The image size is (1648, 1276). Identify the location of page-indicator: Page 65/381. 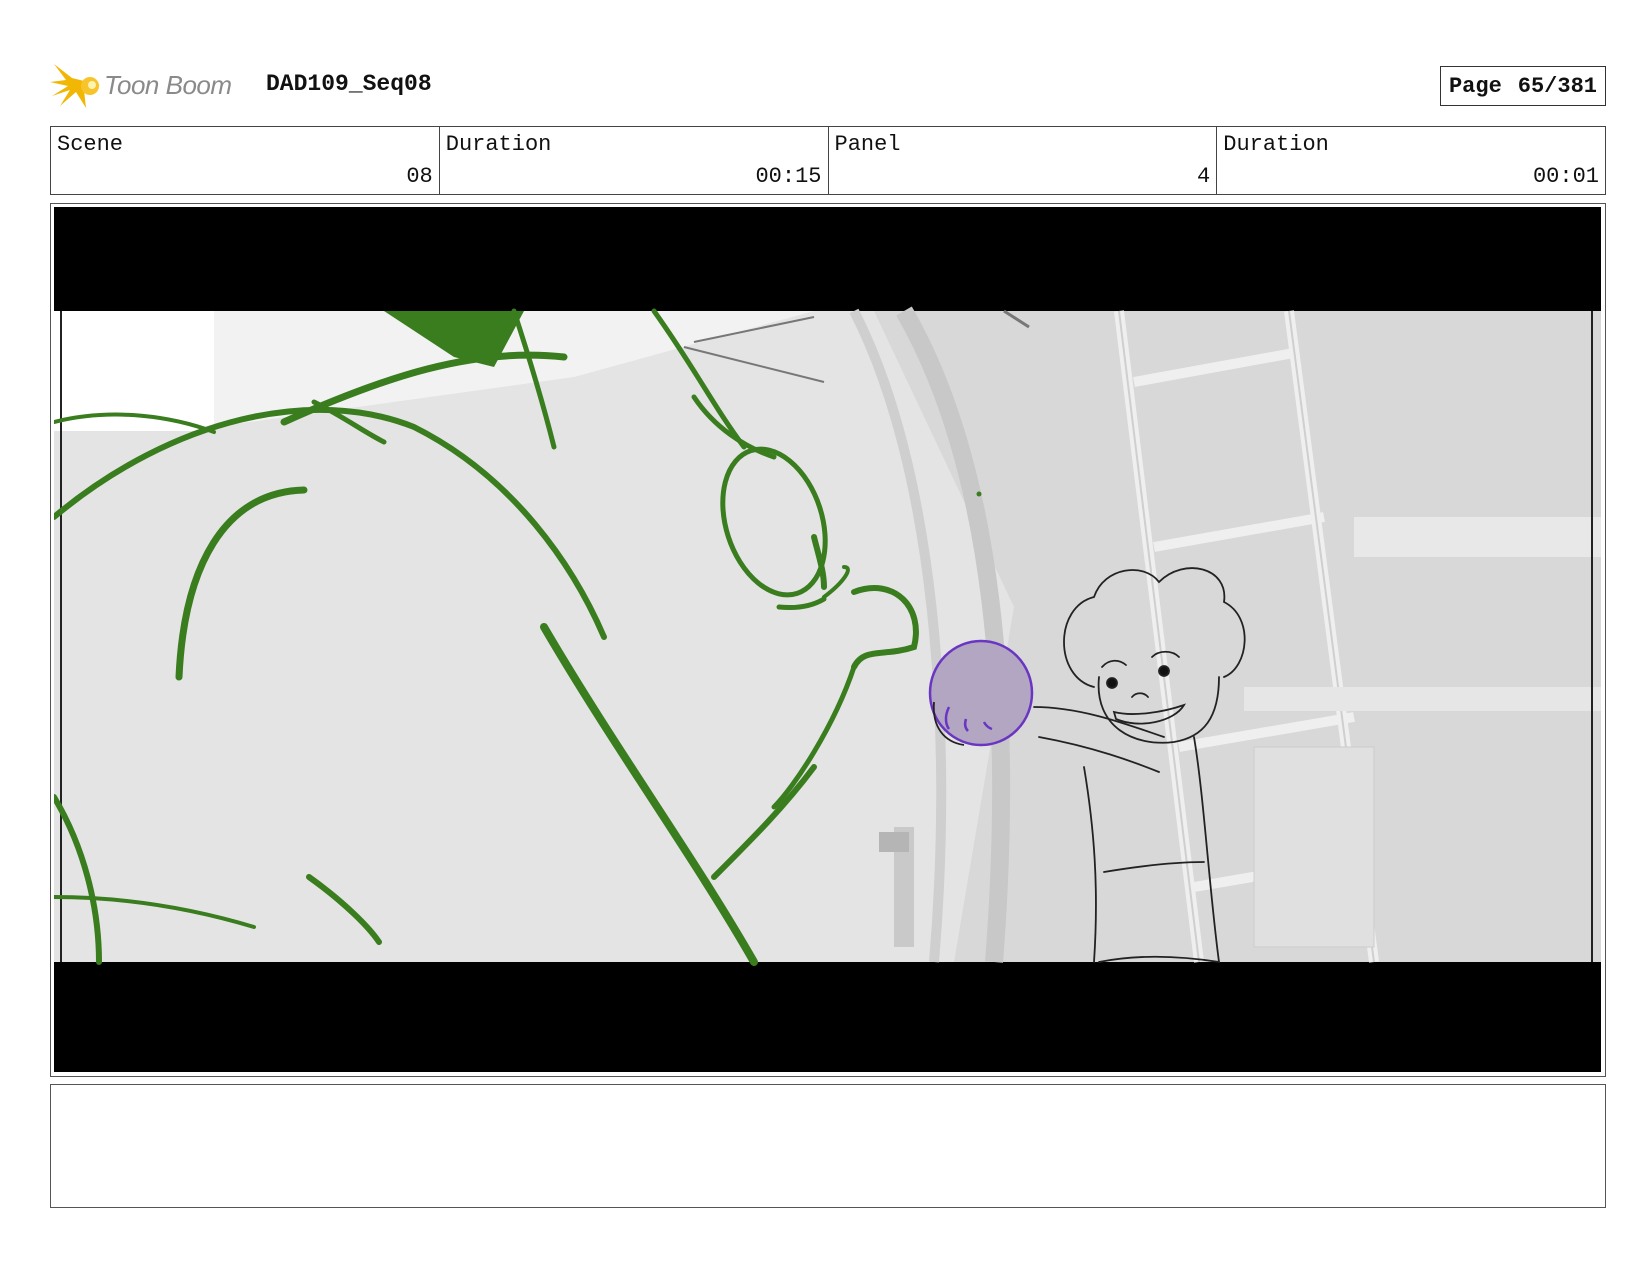
(1522, 86).